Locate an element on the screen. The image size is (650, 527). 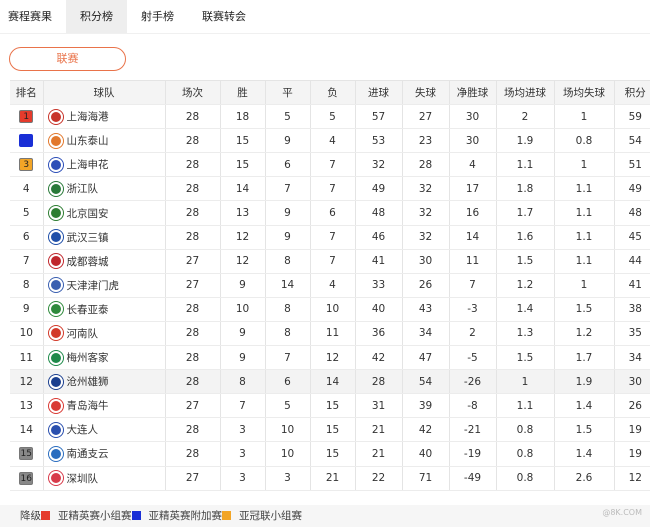
table-row: 8 天津津门虎 27 9 14 4 33 26 7 1.2 1 41 is located at coordinates (330, 285).